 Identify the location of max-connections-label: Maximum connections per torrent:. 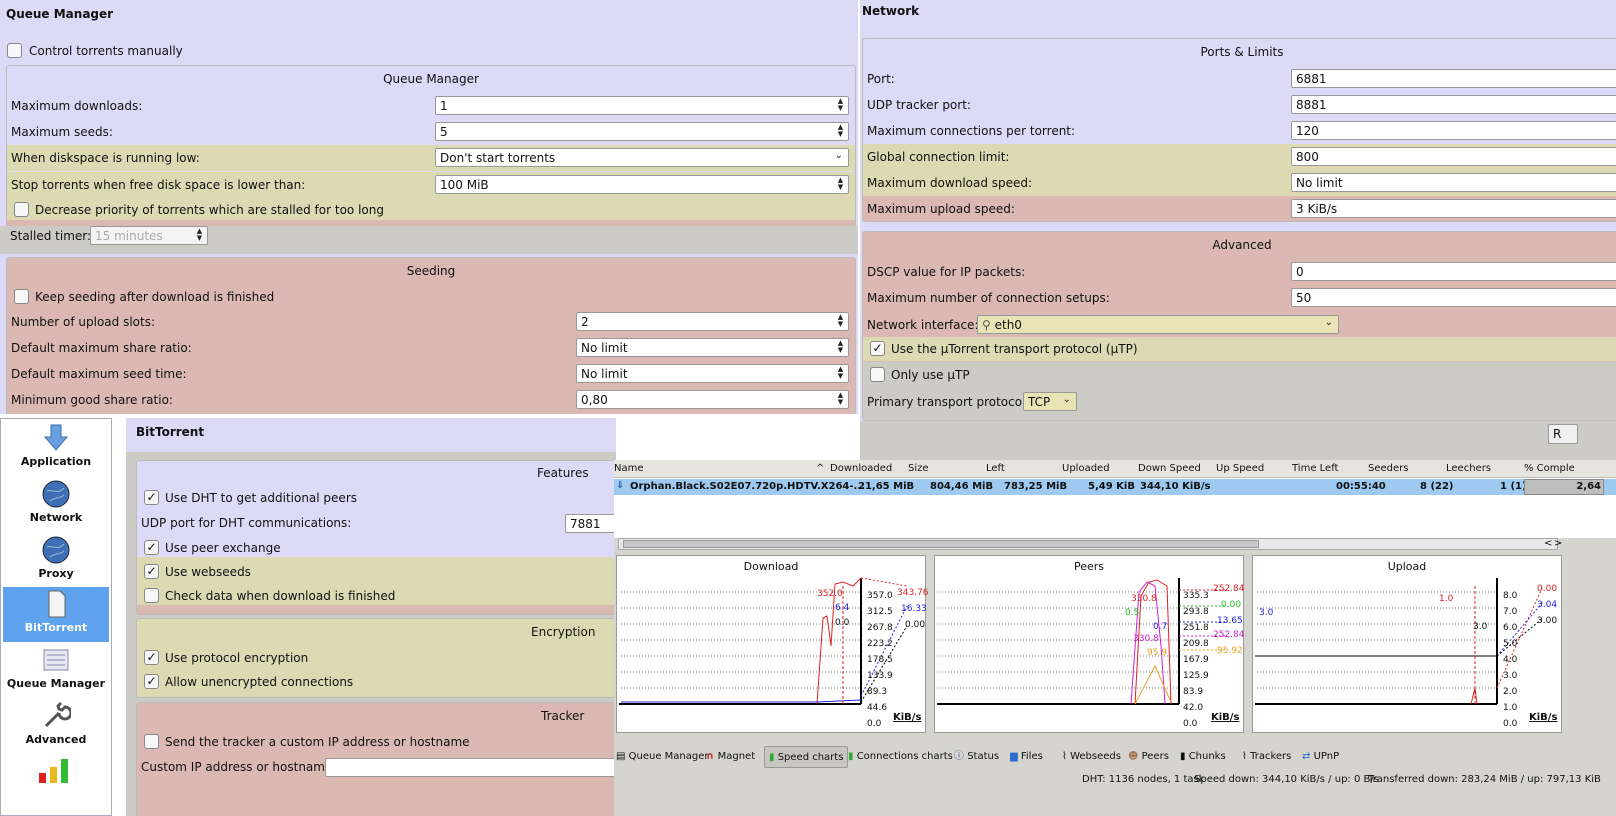
(971, 131).